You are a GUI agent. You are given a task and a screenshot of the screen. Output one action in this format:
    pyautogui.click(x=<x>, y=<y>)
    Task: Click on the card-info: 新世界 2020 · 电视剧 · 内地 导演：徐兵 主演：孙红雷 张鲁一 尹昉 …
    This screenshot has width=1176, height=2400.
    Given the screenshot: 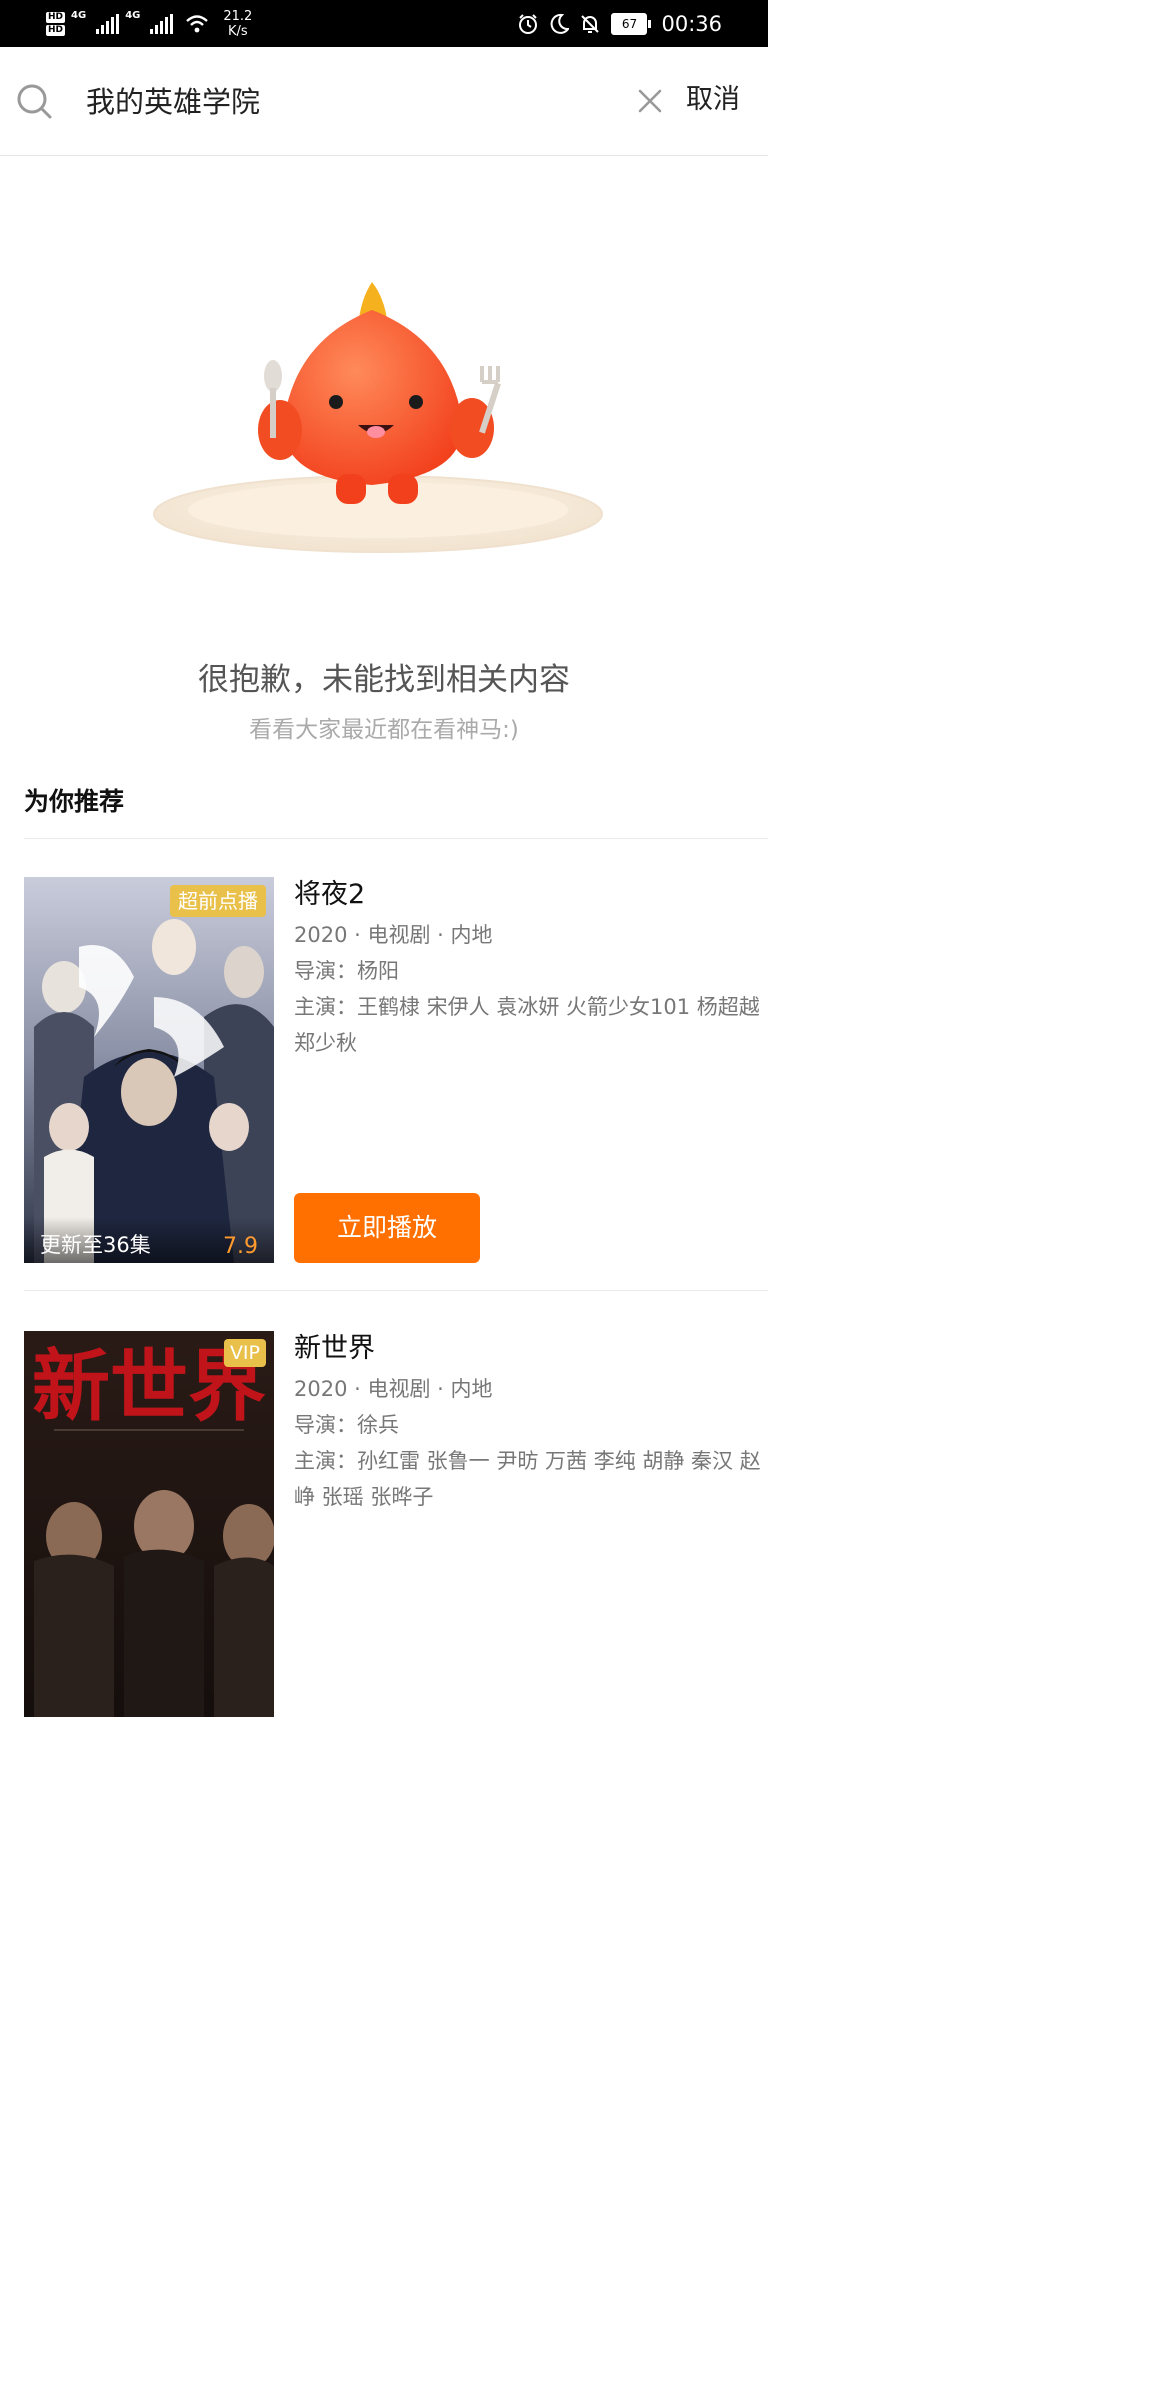 What is the action you would take?
    pyautogui.click(x=529, y=1423)
    